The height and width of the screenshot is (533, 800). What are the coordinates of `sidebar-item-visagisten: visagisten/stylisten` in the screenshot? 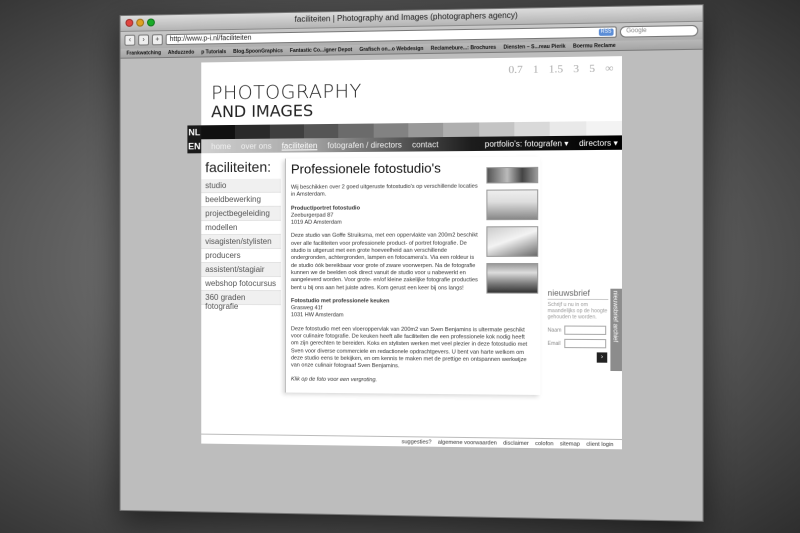 It's located at (241, 242).